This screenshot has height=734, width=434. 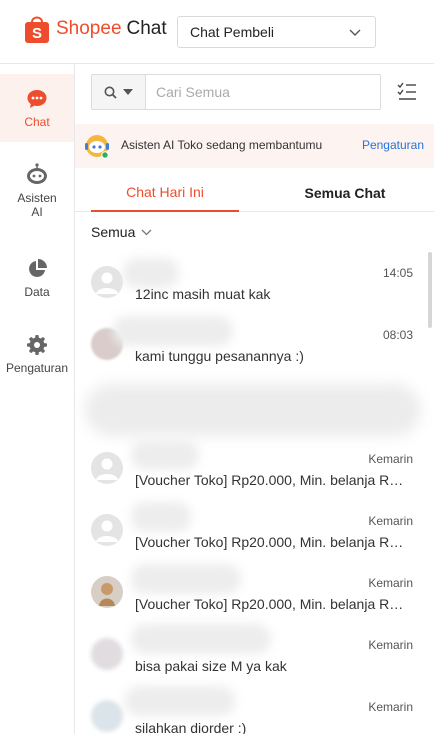 I want to click on shopee-chat-logo: S Shopee Chat, so click(x=95, y=29).